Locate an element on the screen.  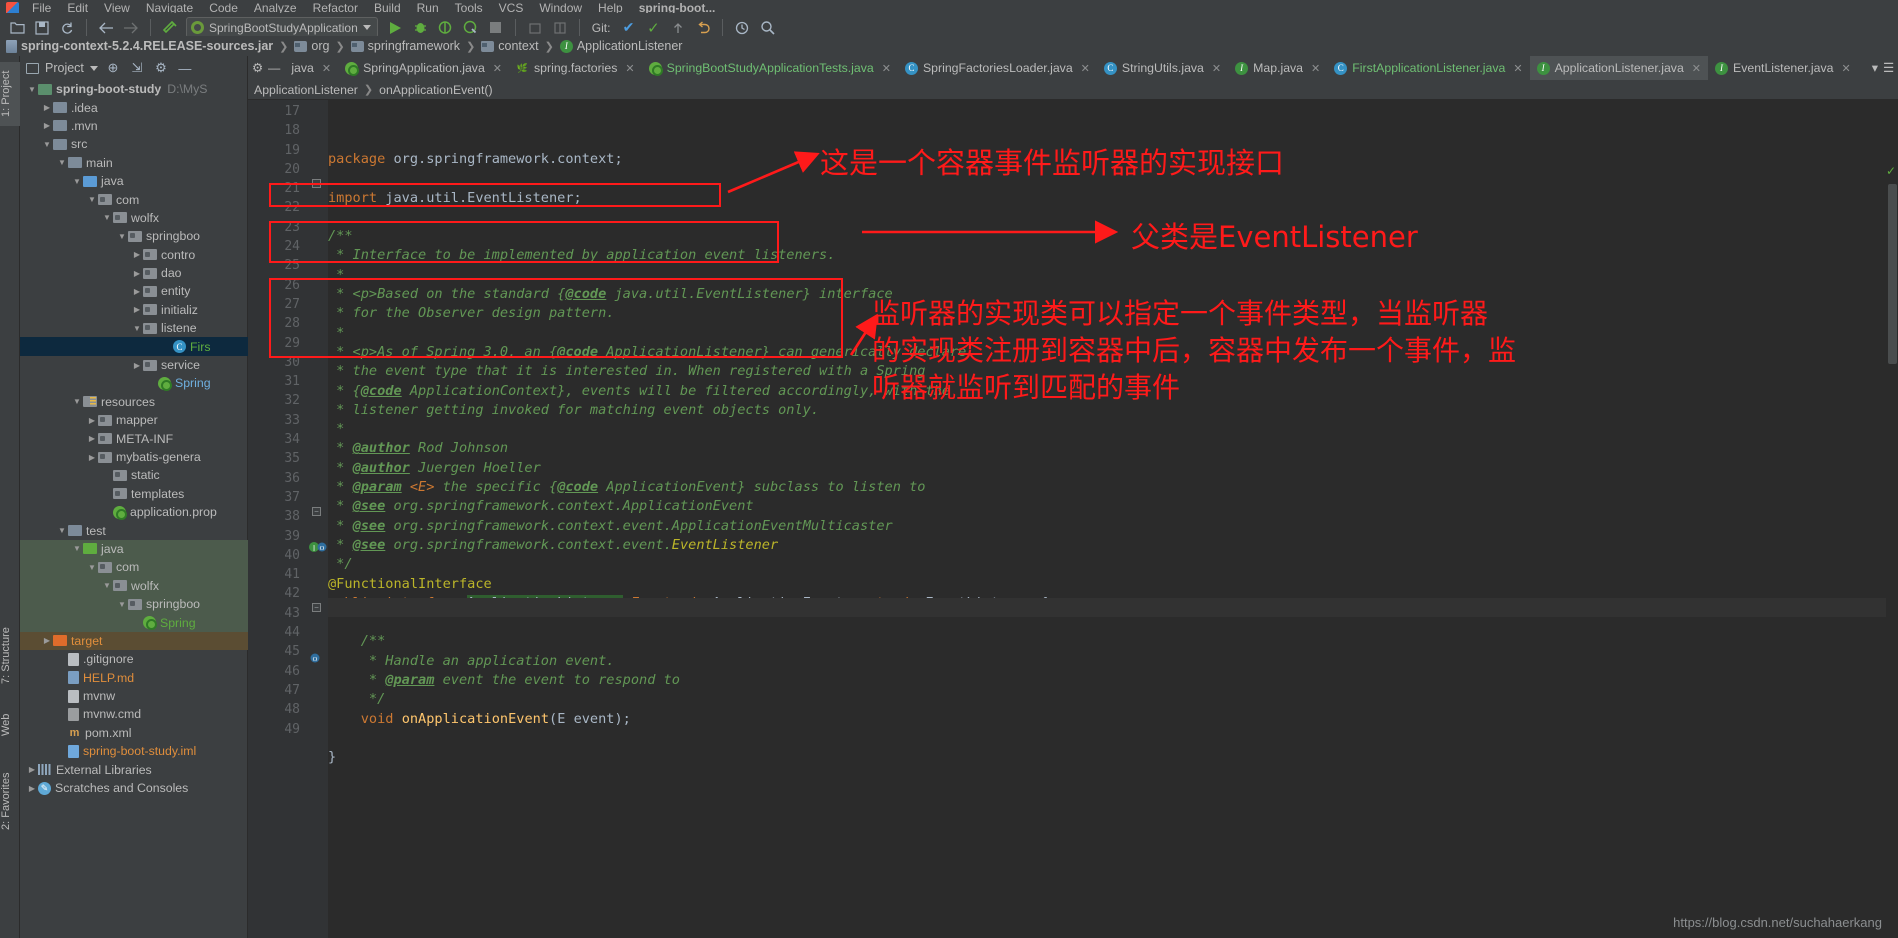
tree-item: spring-boot-study.iml is located at coordinates (134, 751).